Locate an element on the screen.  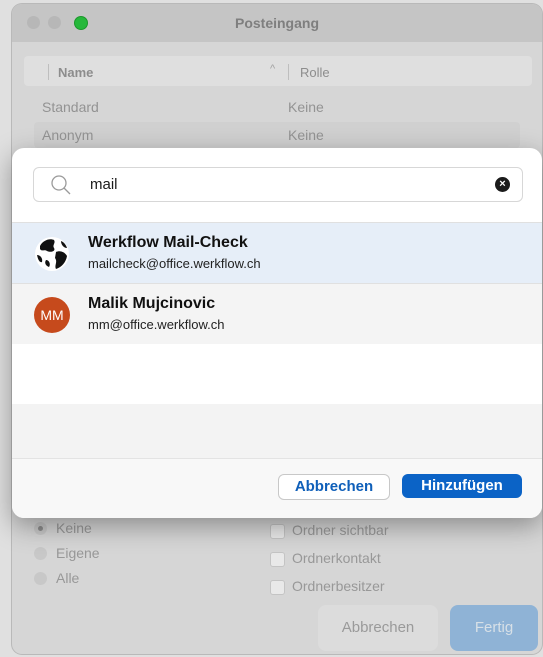
result-email: mm@office.werkflow.ch is located at coordinates (156, 324).